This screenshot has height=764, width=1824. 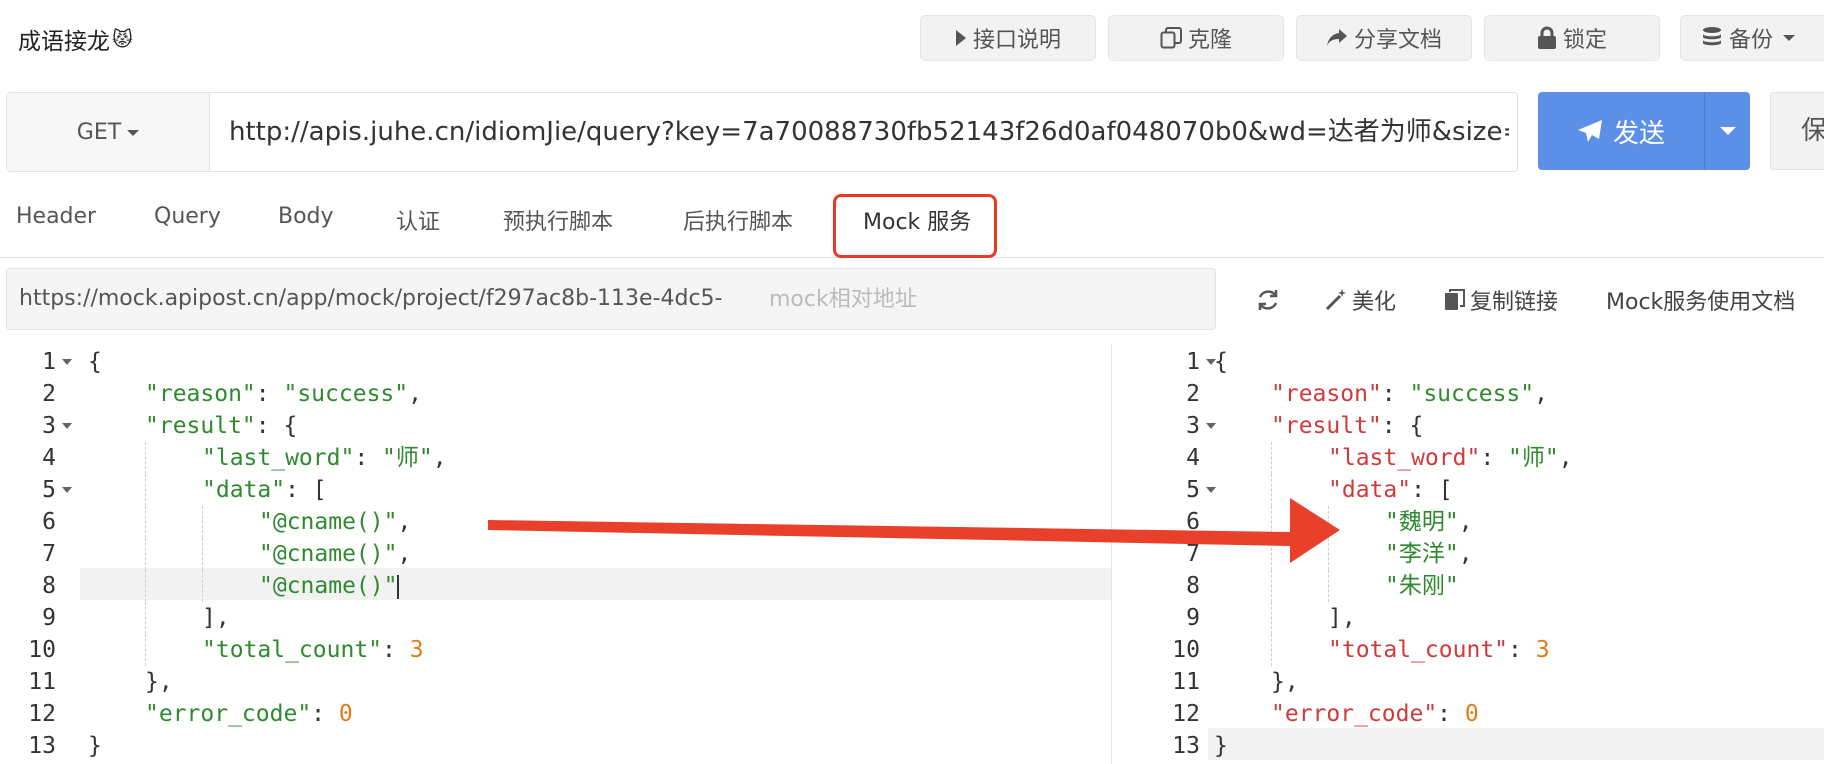 I want to click on tab-pre-script: 预执行脚本, so click(x=558, y=220).